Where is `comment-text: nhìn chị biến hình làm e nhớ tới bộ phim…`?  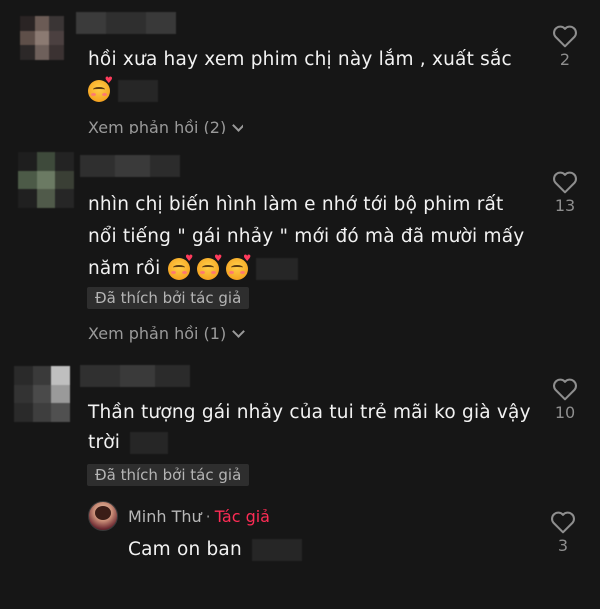 comment-text: nhìn chị biến hình làm e nhớ tới bộ phim… is located at coordinates (306, 236).